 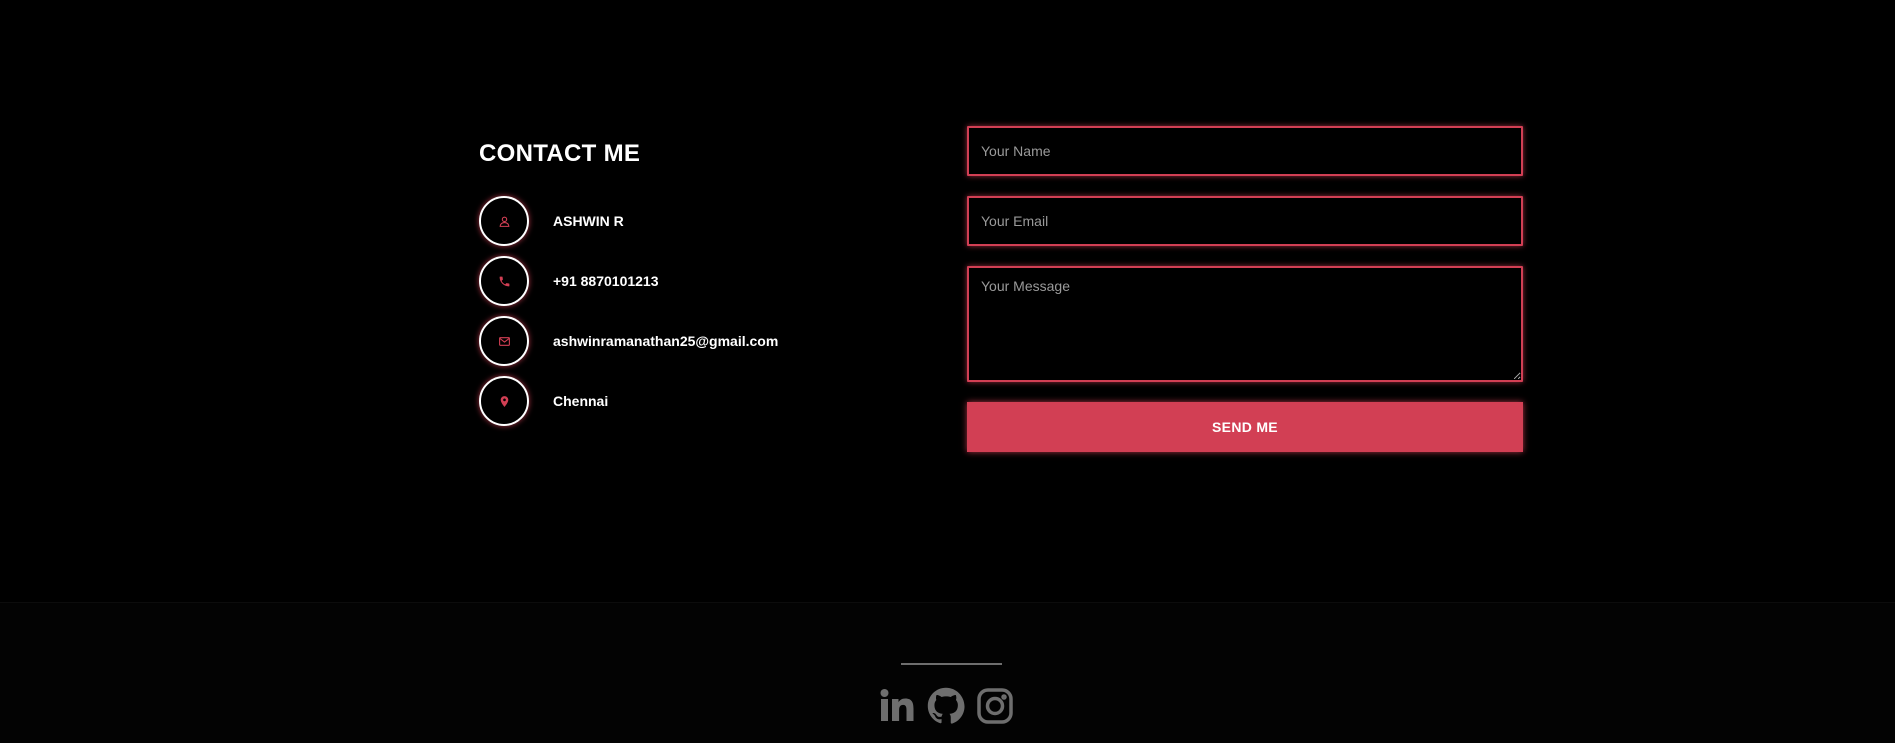 What do you see at coordinates (995, 706) in the screenshot?
I see `instagram-icon` at bounding box center [995, 706].